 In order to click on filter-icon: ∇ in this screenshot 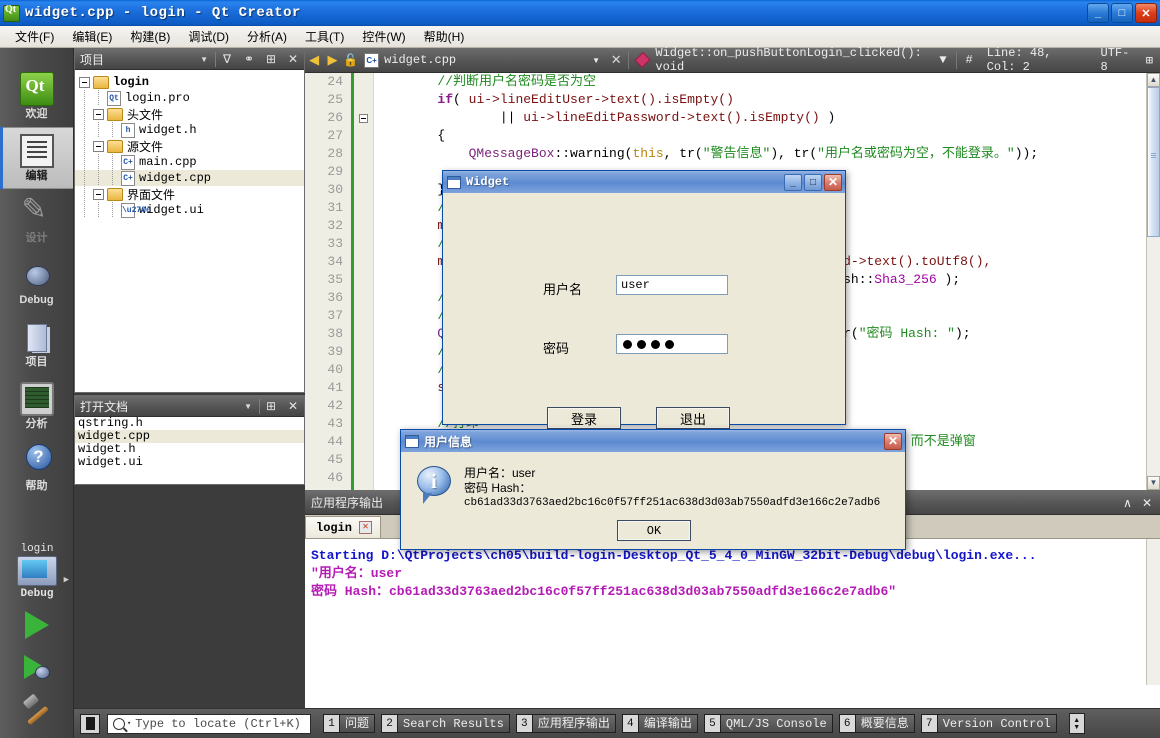, I will do `click(227, 59)`.